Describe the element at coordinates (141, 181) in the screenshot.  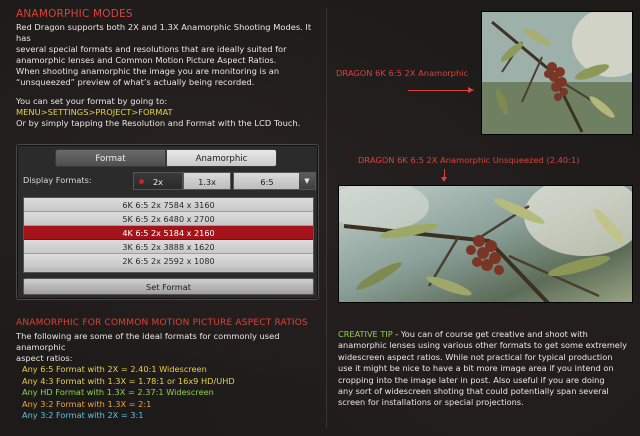
I see `selected-dot-icon` at that location.